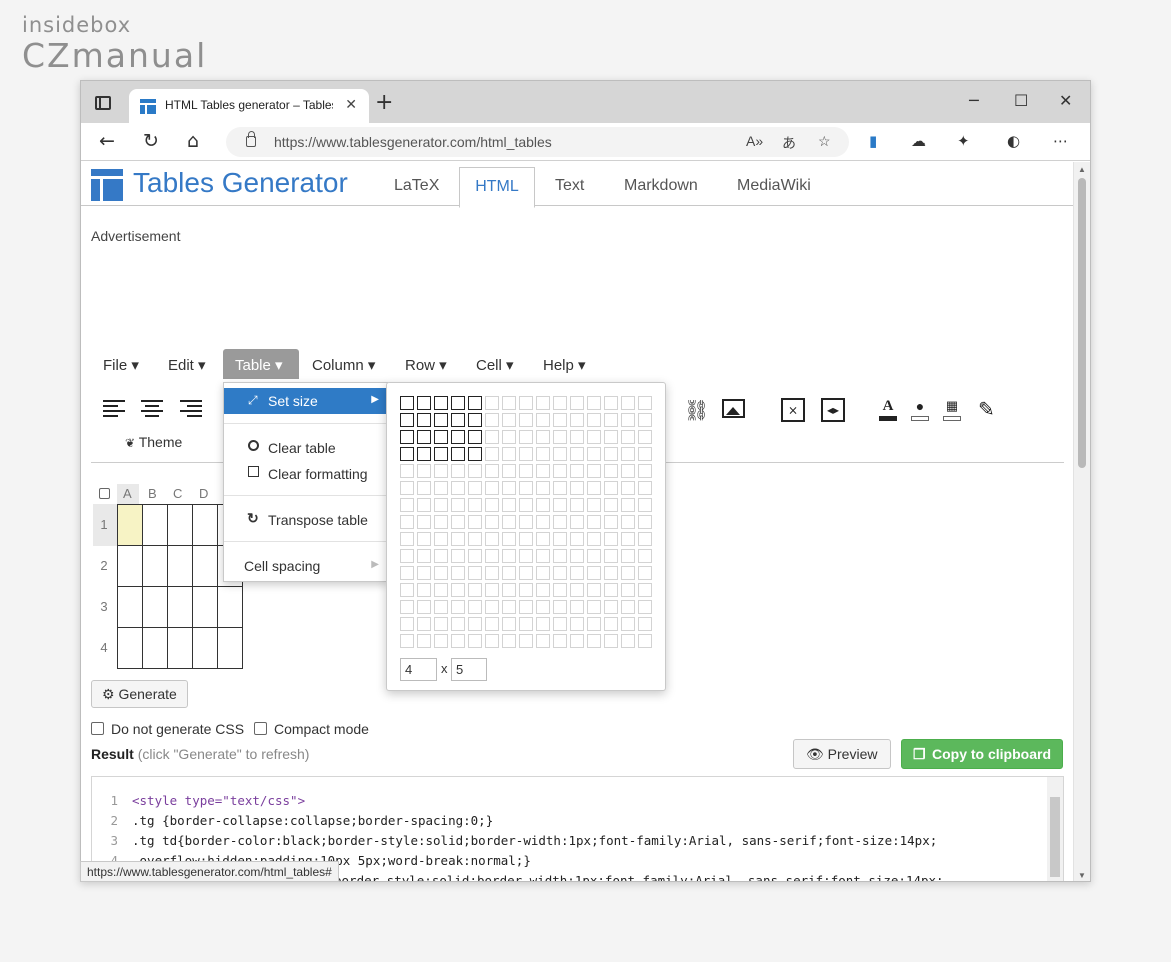 Image resolution: width=1171 pixels, height=962 pixels. What do you see at coordinates (191, 408) in the screenshot?
I see `align-right-icon` at bounding box center [191, 408].